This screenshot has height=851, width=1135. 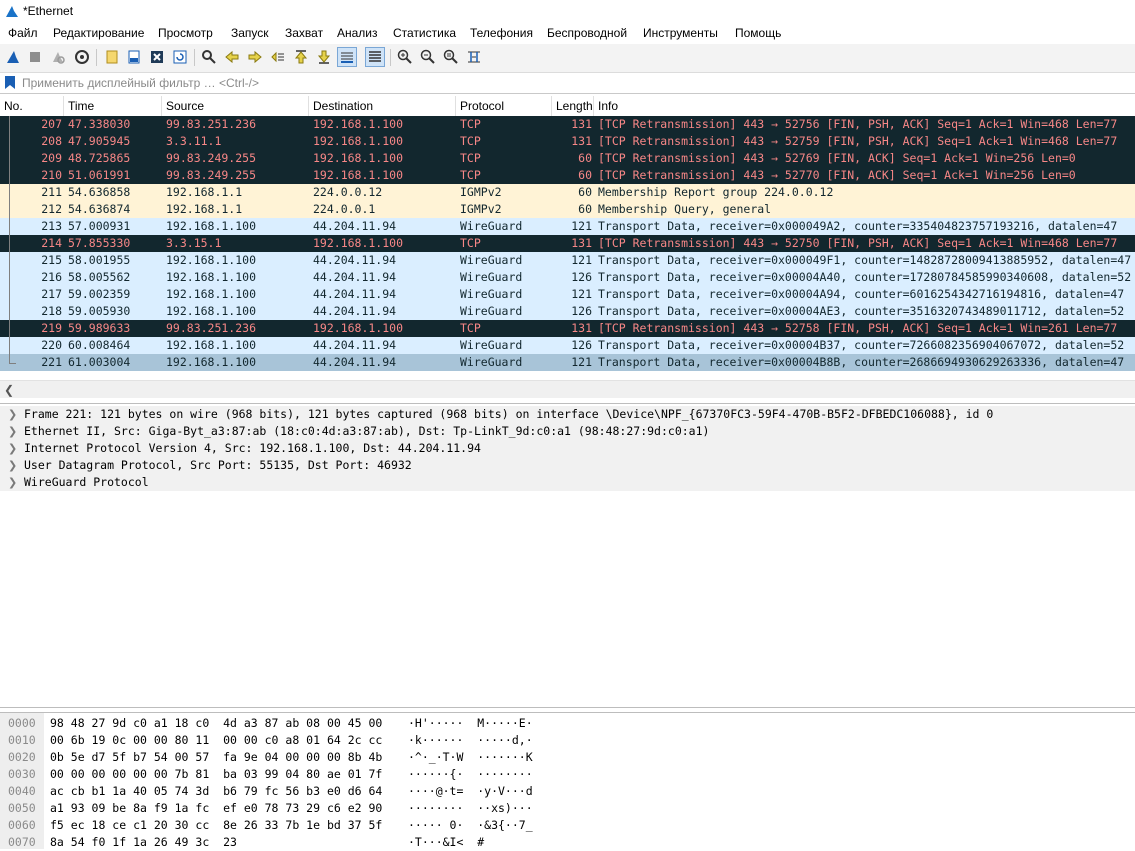 What do you see at coordinates (577, 82) in the screenshot?
I see `display-filter-input` at bounding box center [577, 82].